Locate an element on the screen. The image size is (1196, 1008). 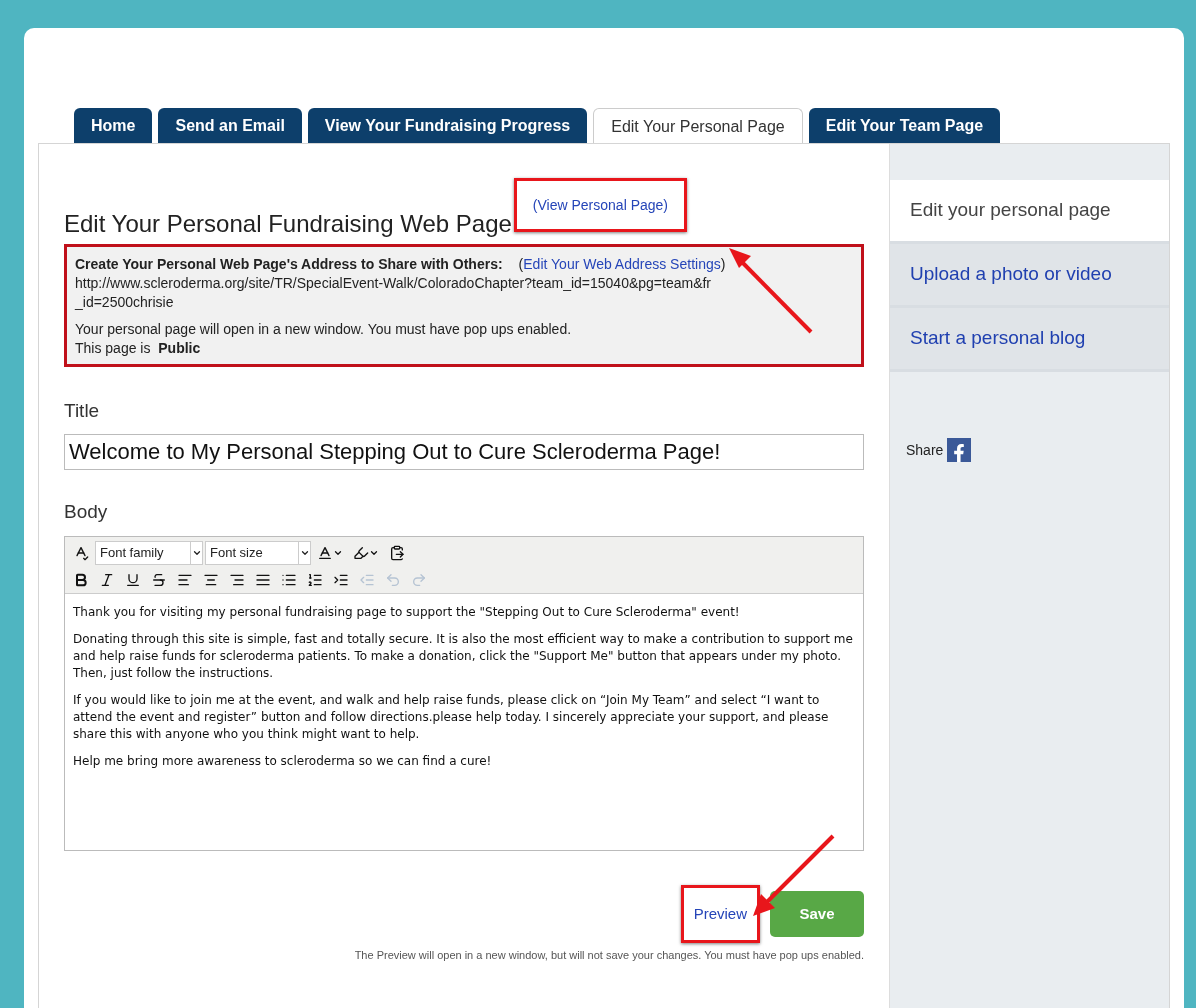
numbered-list-icon is located at coordinates (315, 580).